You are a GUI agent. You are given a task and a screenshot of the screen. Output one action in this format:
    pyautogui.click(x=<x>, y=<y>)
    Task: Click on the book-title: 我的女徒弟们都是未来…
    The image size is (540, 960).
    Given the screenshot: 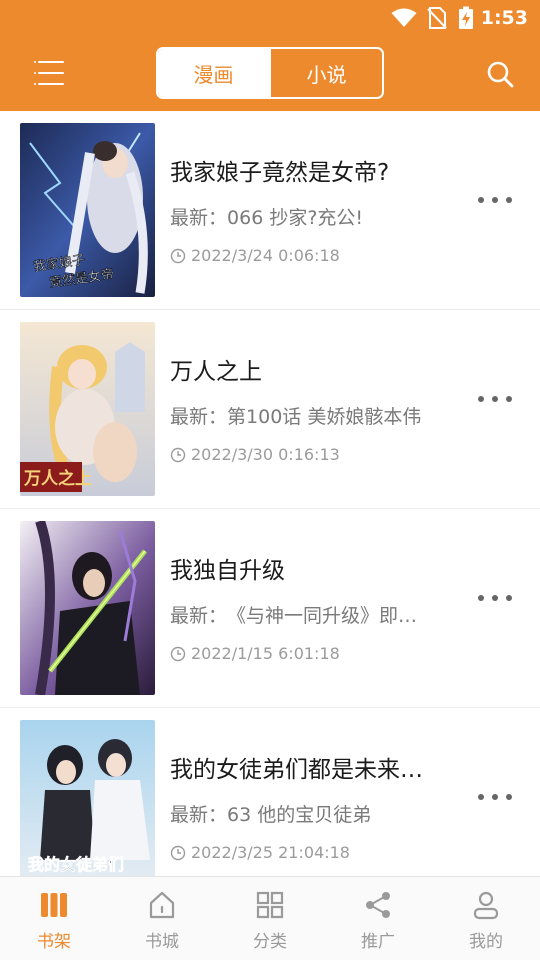 What is the action you would take?
    pyautogui.click(x=296, y=770)
    